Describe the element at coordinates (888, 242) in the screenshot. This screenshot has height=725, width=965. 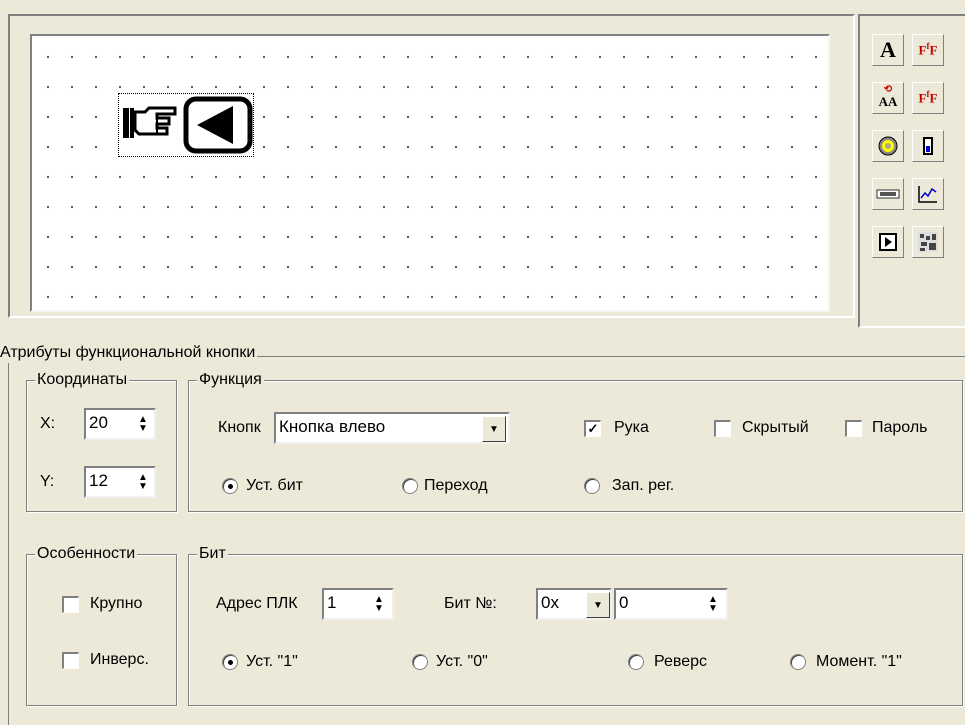
I see `function-button-tool-icon` at that location.